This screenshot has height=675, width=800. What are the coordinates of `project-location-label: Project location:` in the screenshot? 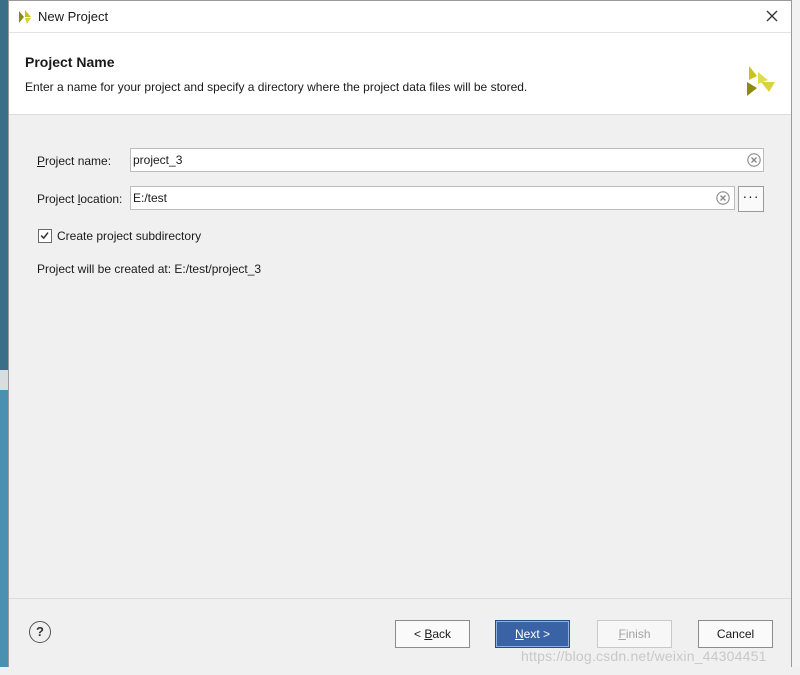 It's located at (79, 199).